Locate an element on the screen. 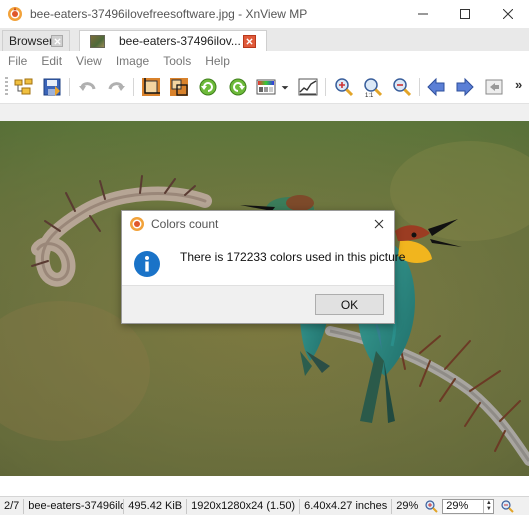 The image size is (529, 515). resize-button is located at coordinates (179, 87).